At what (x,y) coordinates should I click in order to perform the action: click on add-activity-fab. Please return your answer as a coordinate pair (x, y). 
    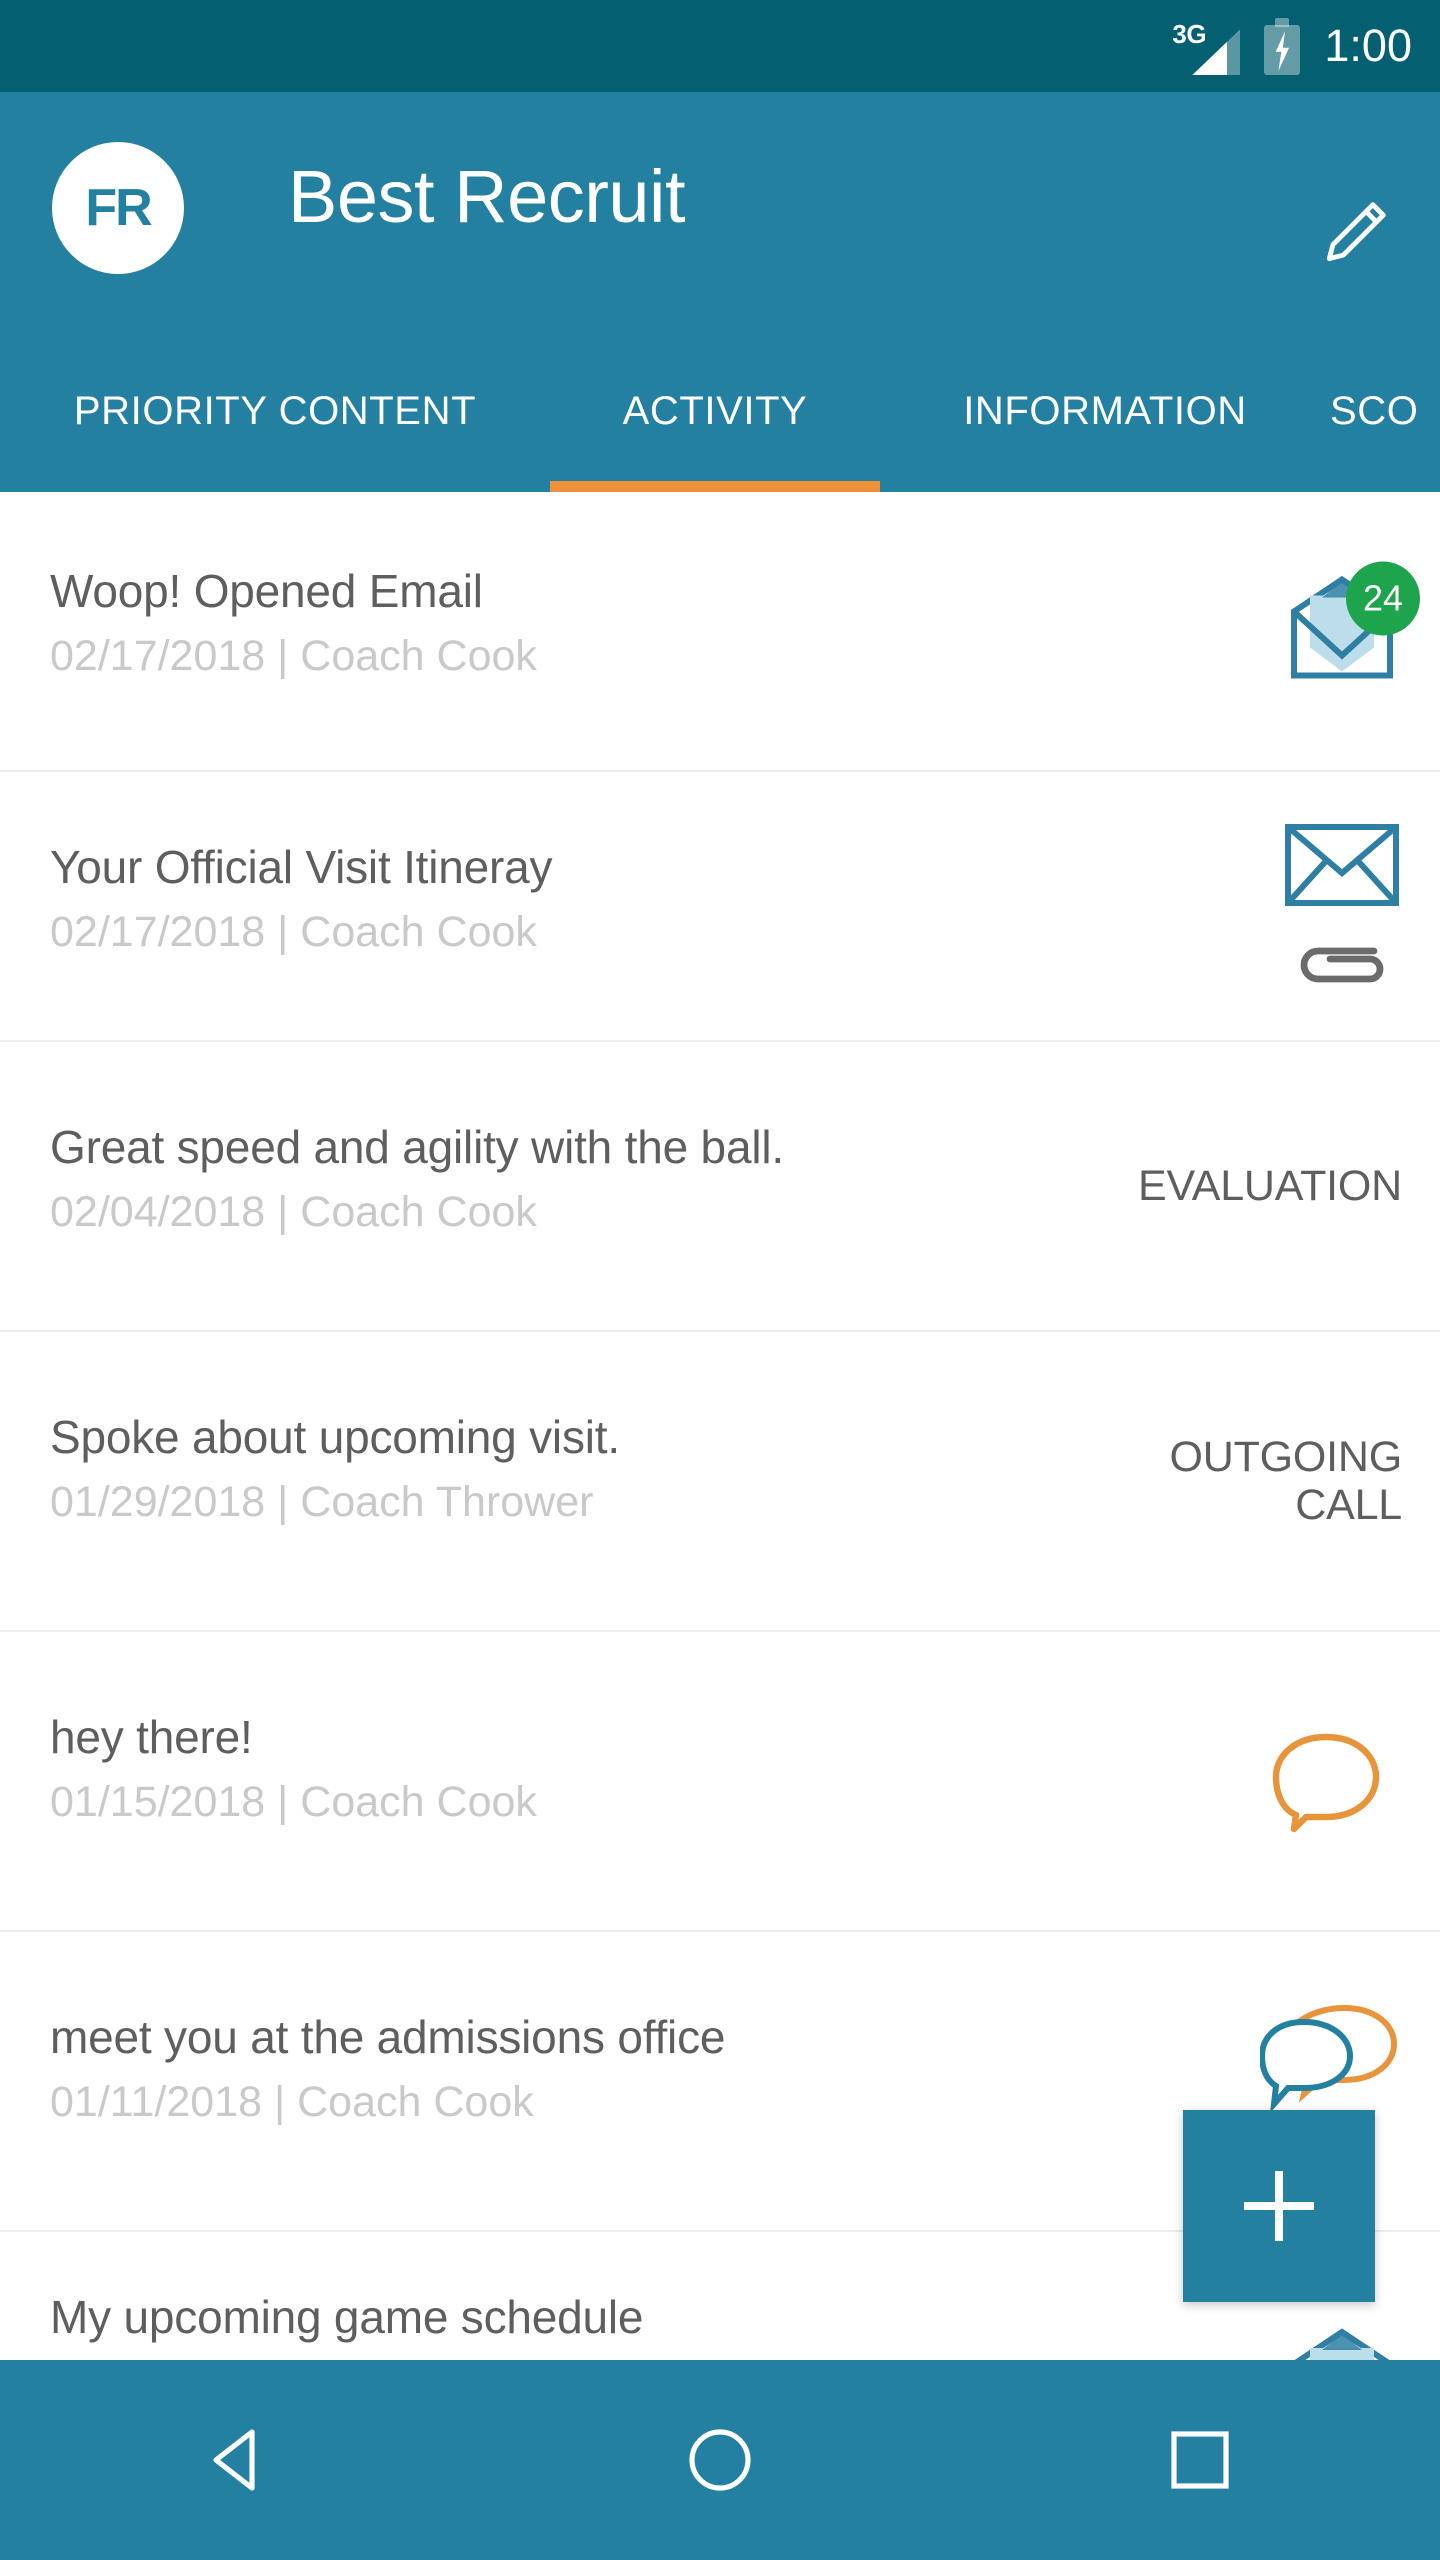
    Looking at the image, I should click on (1279, 2206).